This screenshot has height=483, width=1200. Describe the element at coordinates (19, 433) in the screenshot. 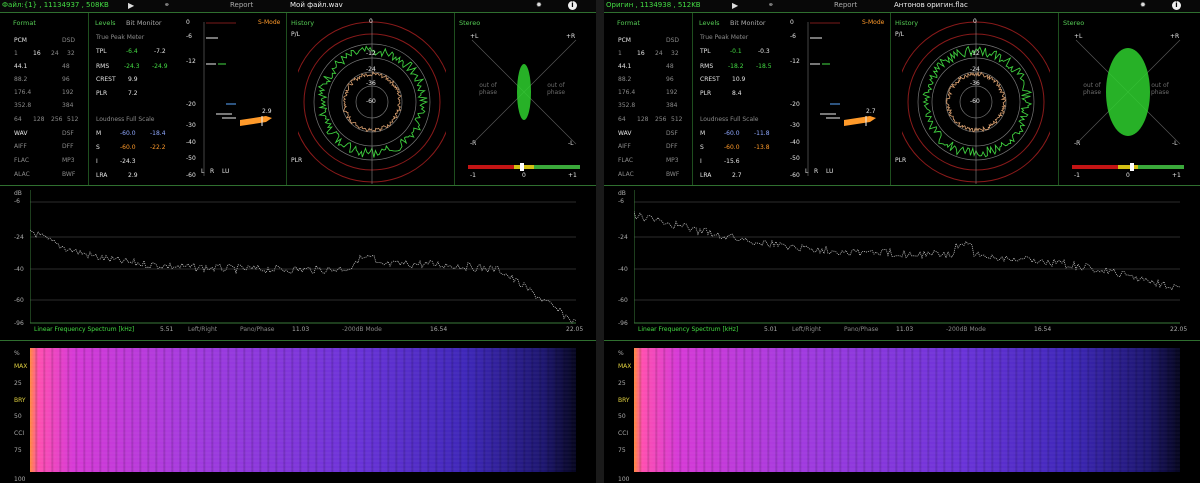

I see `spectrogram-label: CCI` at that location.